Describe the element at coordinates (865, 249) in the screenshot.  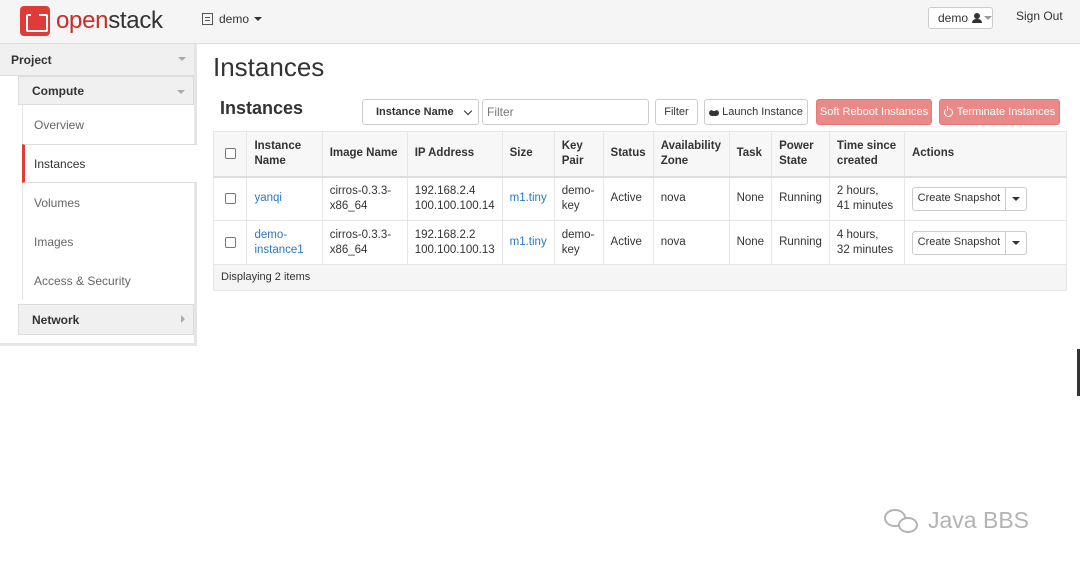
I see `time-line: 32 minutes` at that location.